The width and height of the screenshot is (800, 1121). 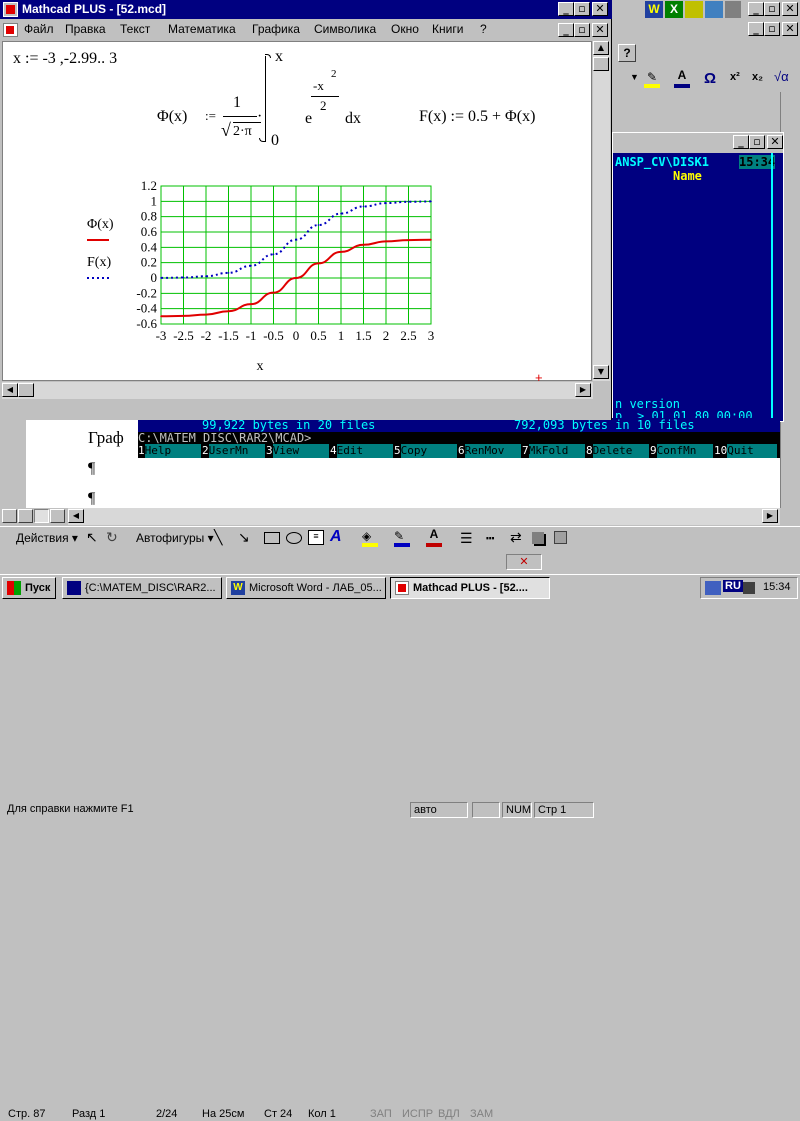 What do you see at coordinates (627, 53) in the screenshot?
I see `word-help-icon: ?` at bounding box center [627, 53].